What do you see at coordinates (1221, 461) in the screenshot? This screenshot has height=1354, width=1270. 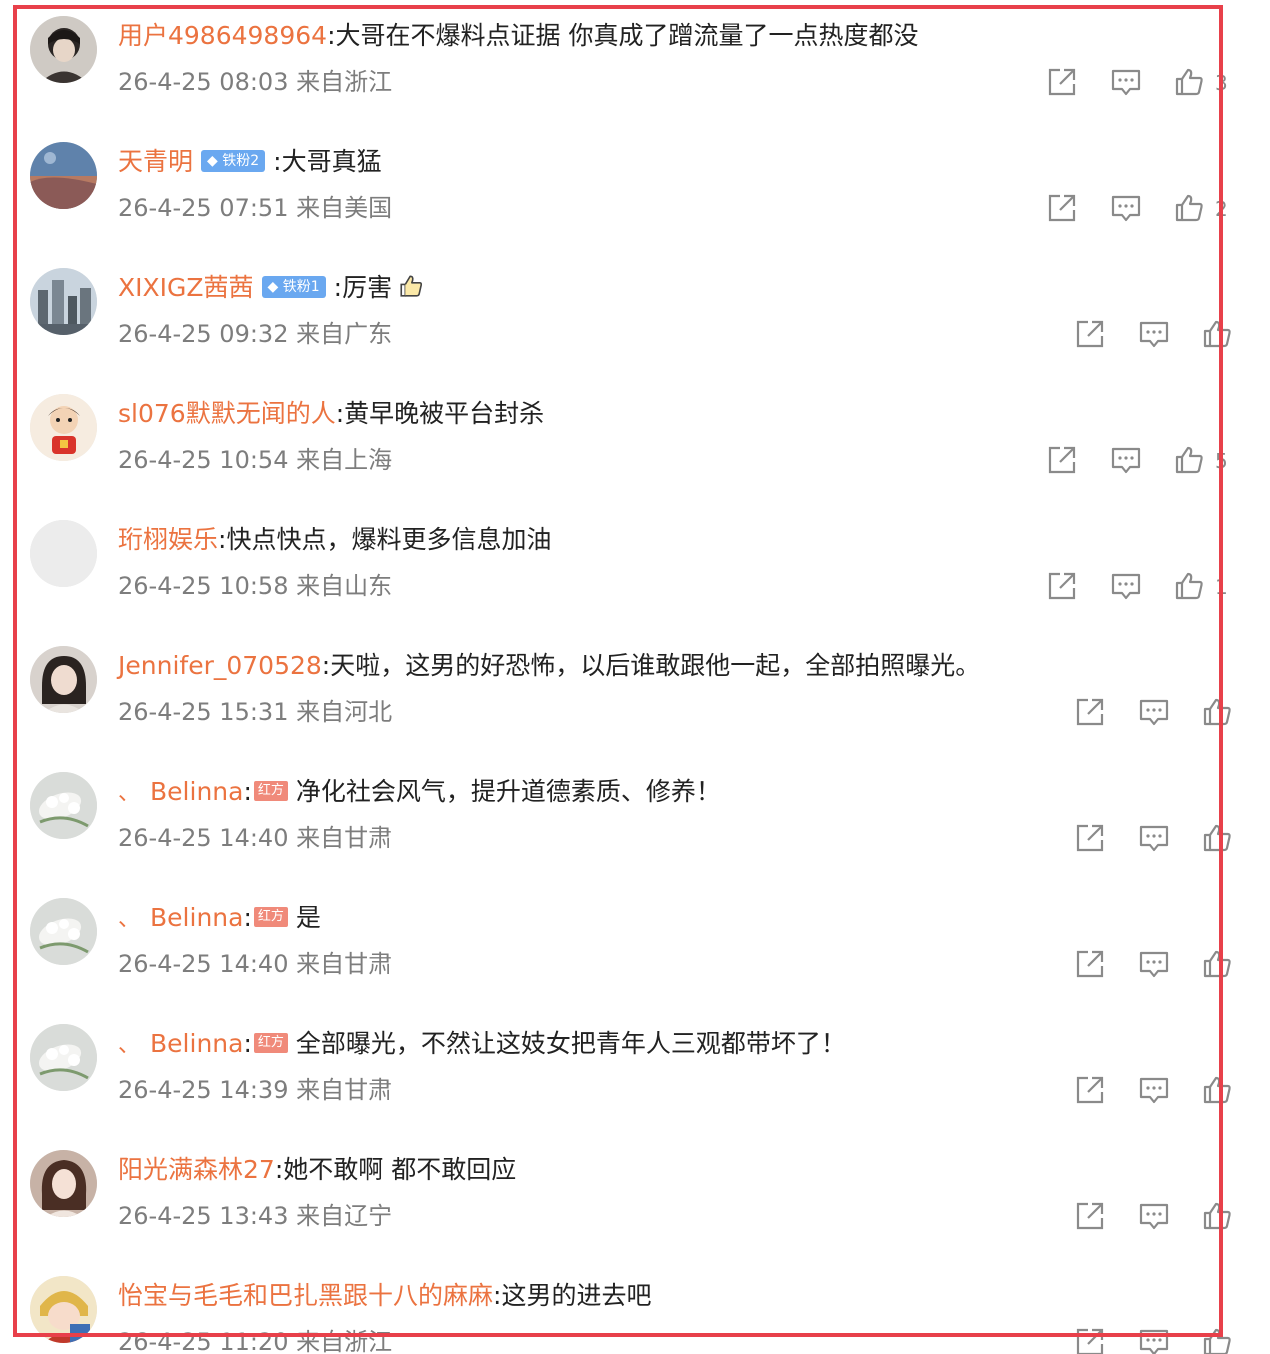 I see `like-count: 5` at bounding box center [1221, 461].